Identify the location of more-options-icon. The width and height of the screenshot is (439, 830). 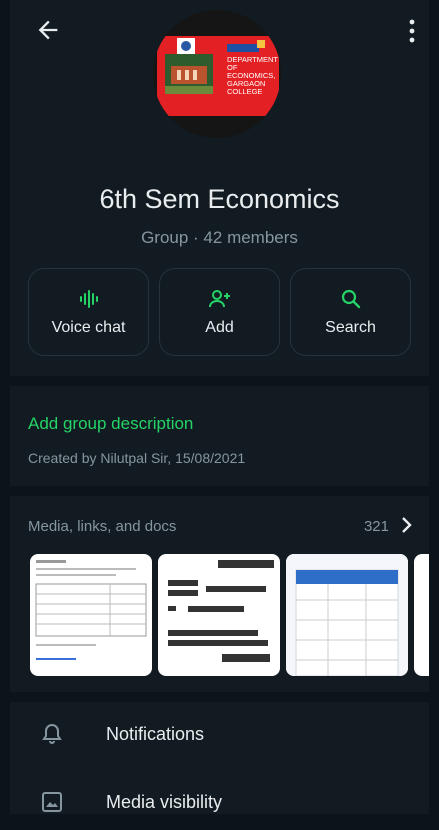
(412, 31).